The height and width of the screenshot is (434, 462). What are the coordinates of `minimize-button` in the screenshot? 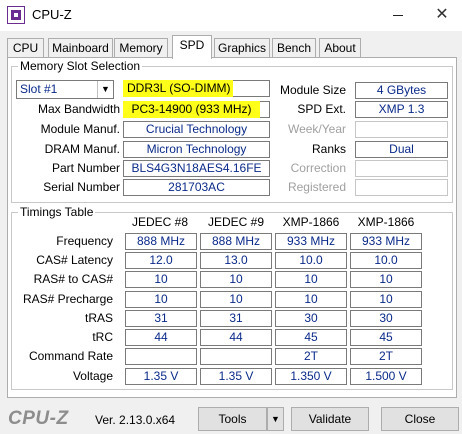 It's located at (398, 15).